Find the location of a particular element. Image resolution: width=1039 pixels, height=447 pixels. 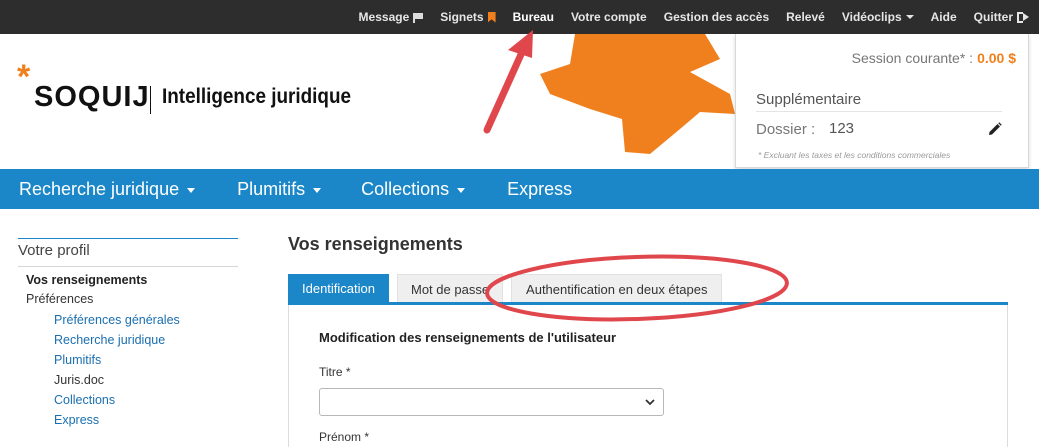

topnav-videoclips-label: Vidéoclips is located at coordinates (871, 17).